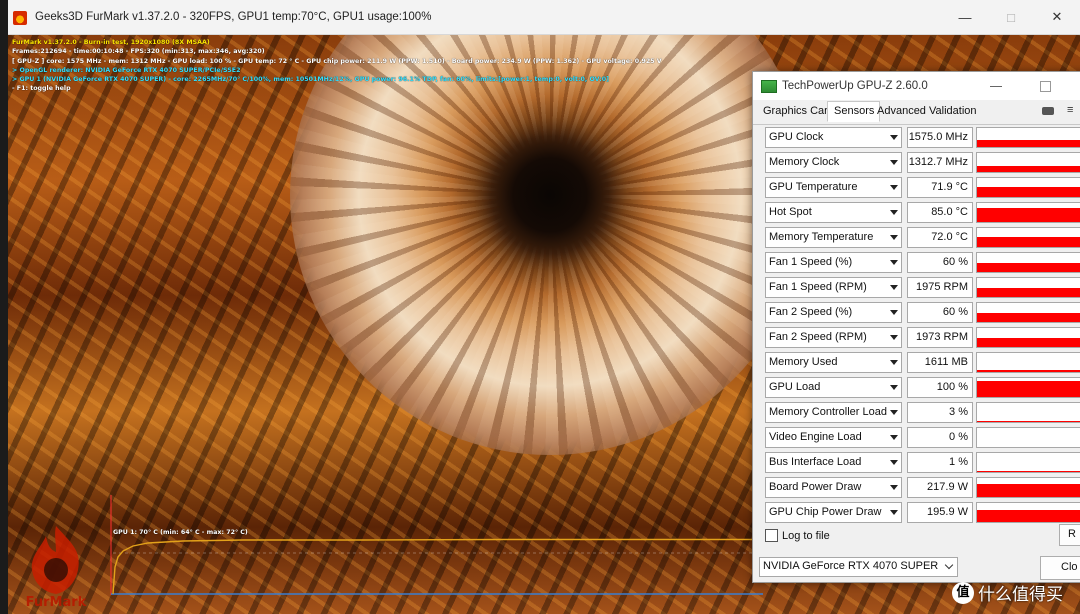 This screenshot has width=1080, height=614. What do you see at coordinates (833, 212) in the screenshot?
I see `sensor-name-dropdown: Hot Spot` at bounding box center [833, 212].